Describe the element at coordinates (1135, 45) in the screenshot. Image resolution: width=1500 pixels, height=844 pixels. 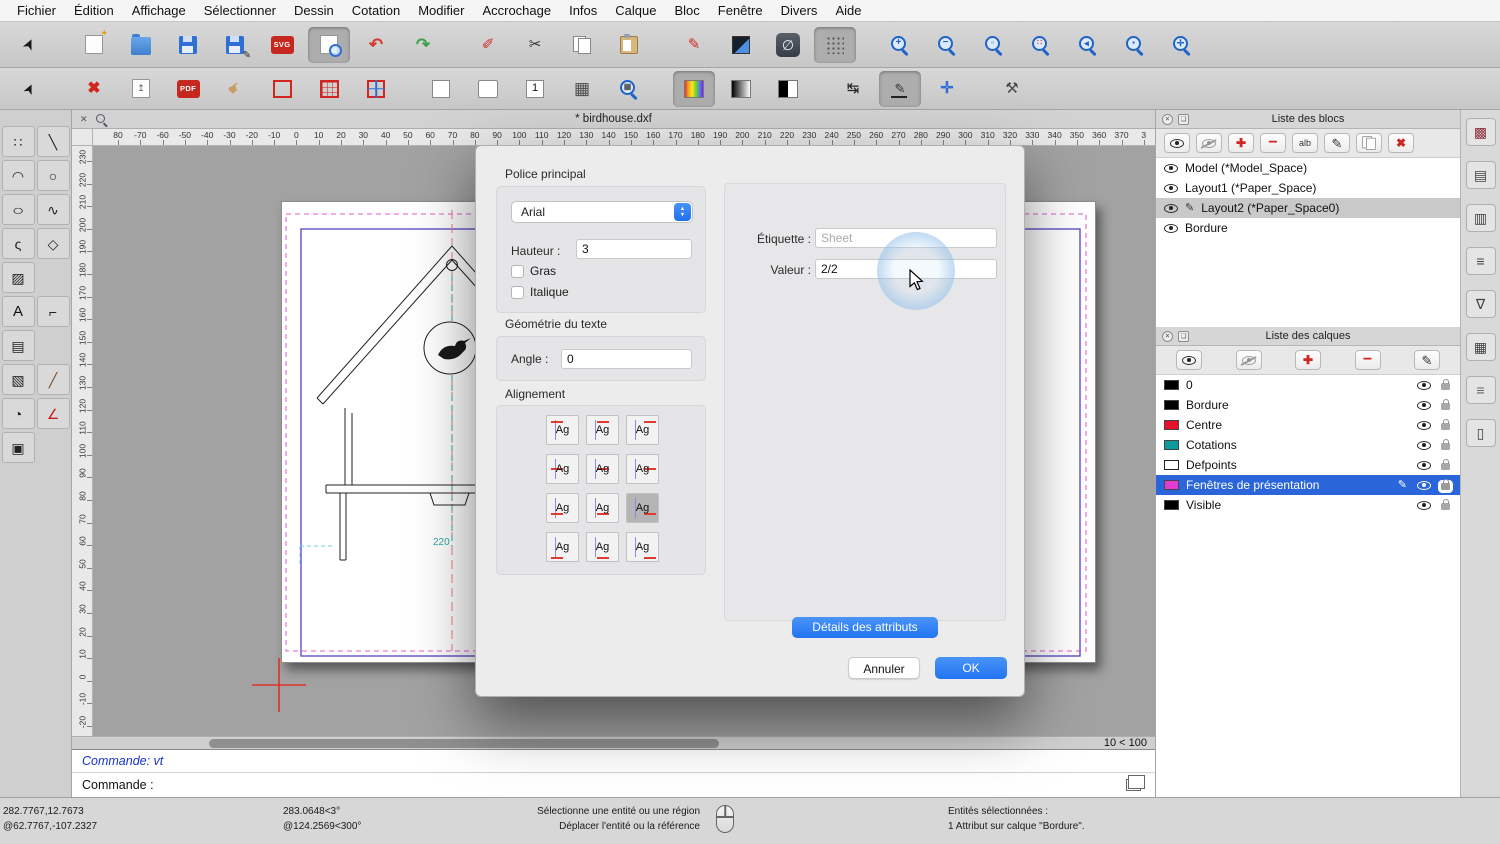
I see `zoom-window: ▪` at that location.